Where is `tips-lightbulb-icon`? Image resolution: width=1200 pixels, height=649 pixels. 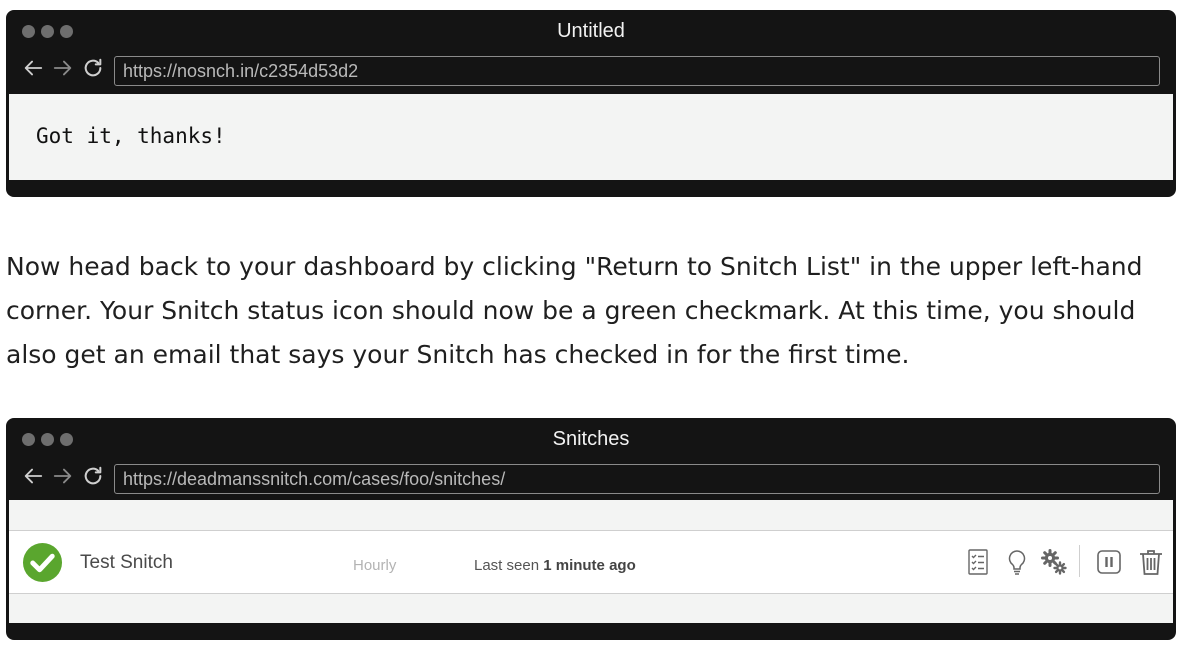 tips-lightbulb-icon is located at coordinates (1017, 562).